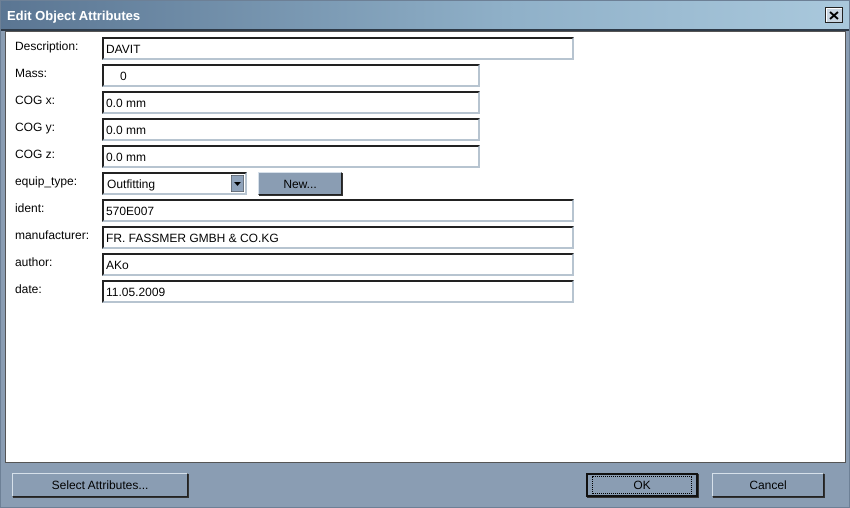 The width and height of the screenshot is (850, 508). I want to click on field-label: COG y:, so click(35, 126).